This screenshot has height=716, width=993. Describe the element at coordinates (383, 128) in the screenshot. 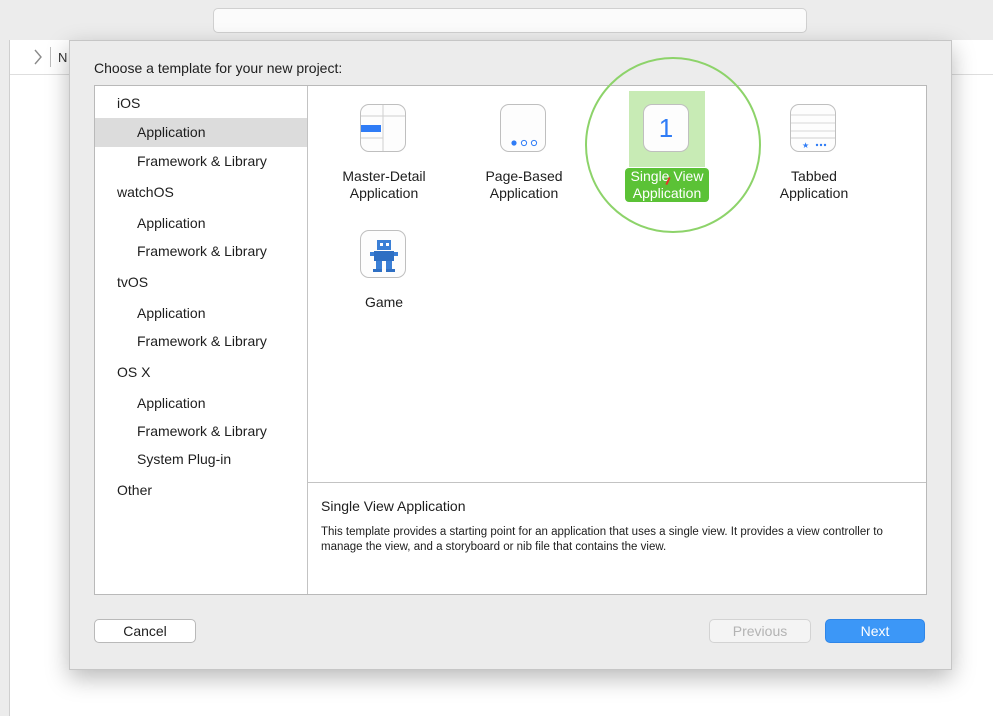

I see `master-detail-icon` at that location.